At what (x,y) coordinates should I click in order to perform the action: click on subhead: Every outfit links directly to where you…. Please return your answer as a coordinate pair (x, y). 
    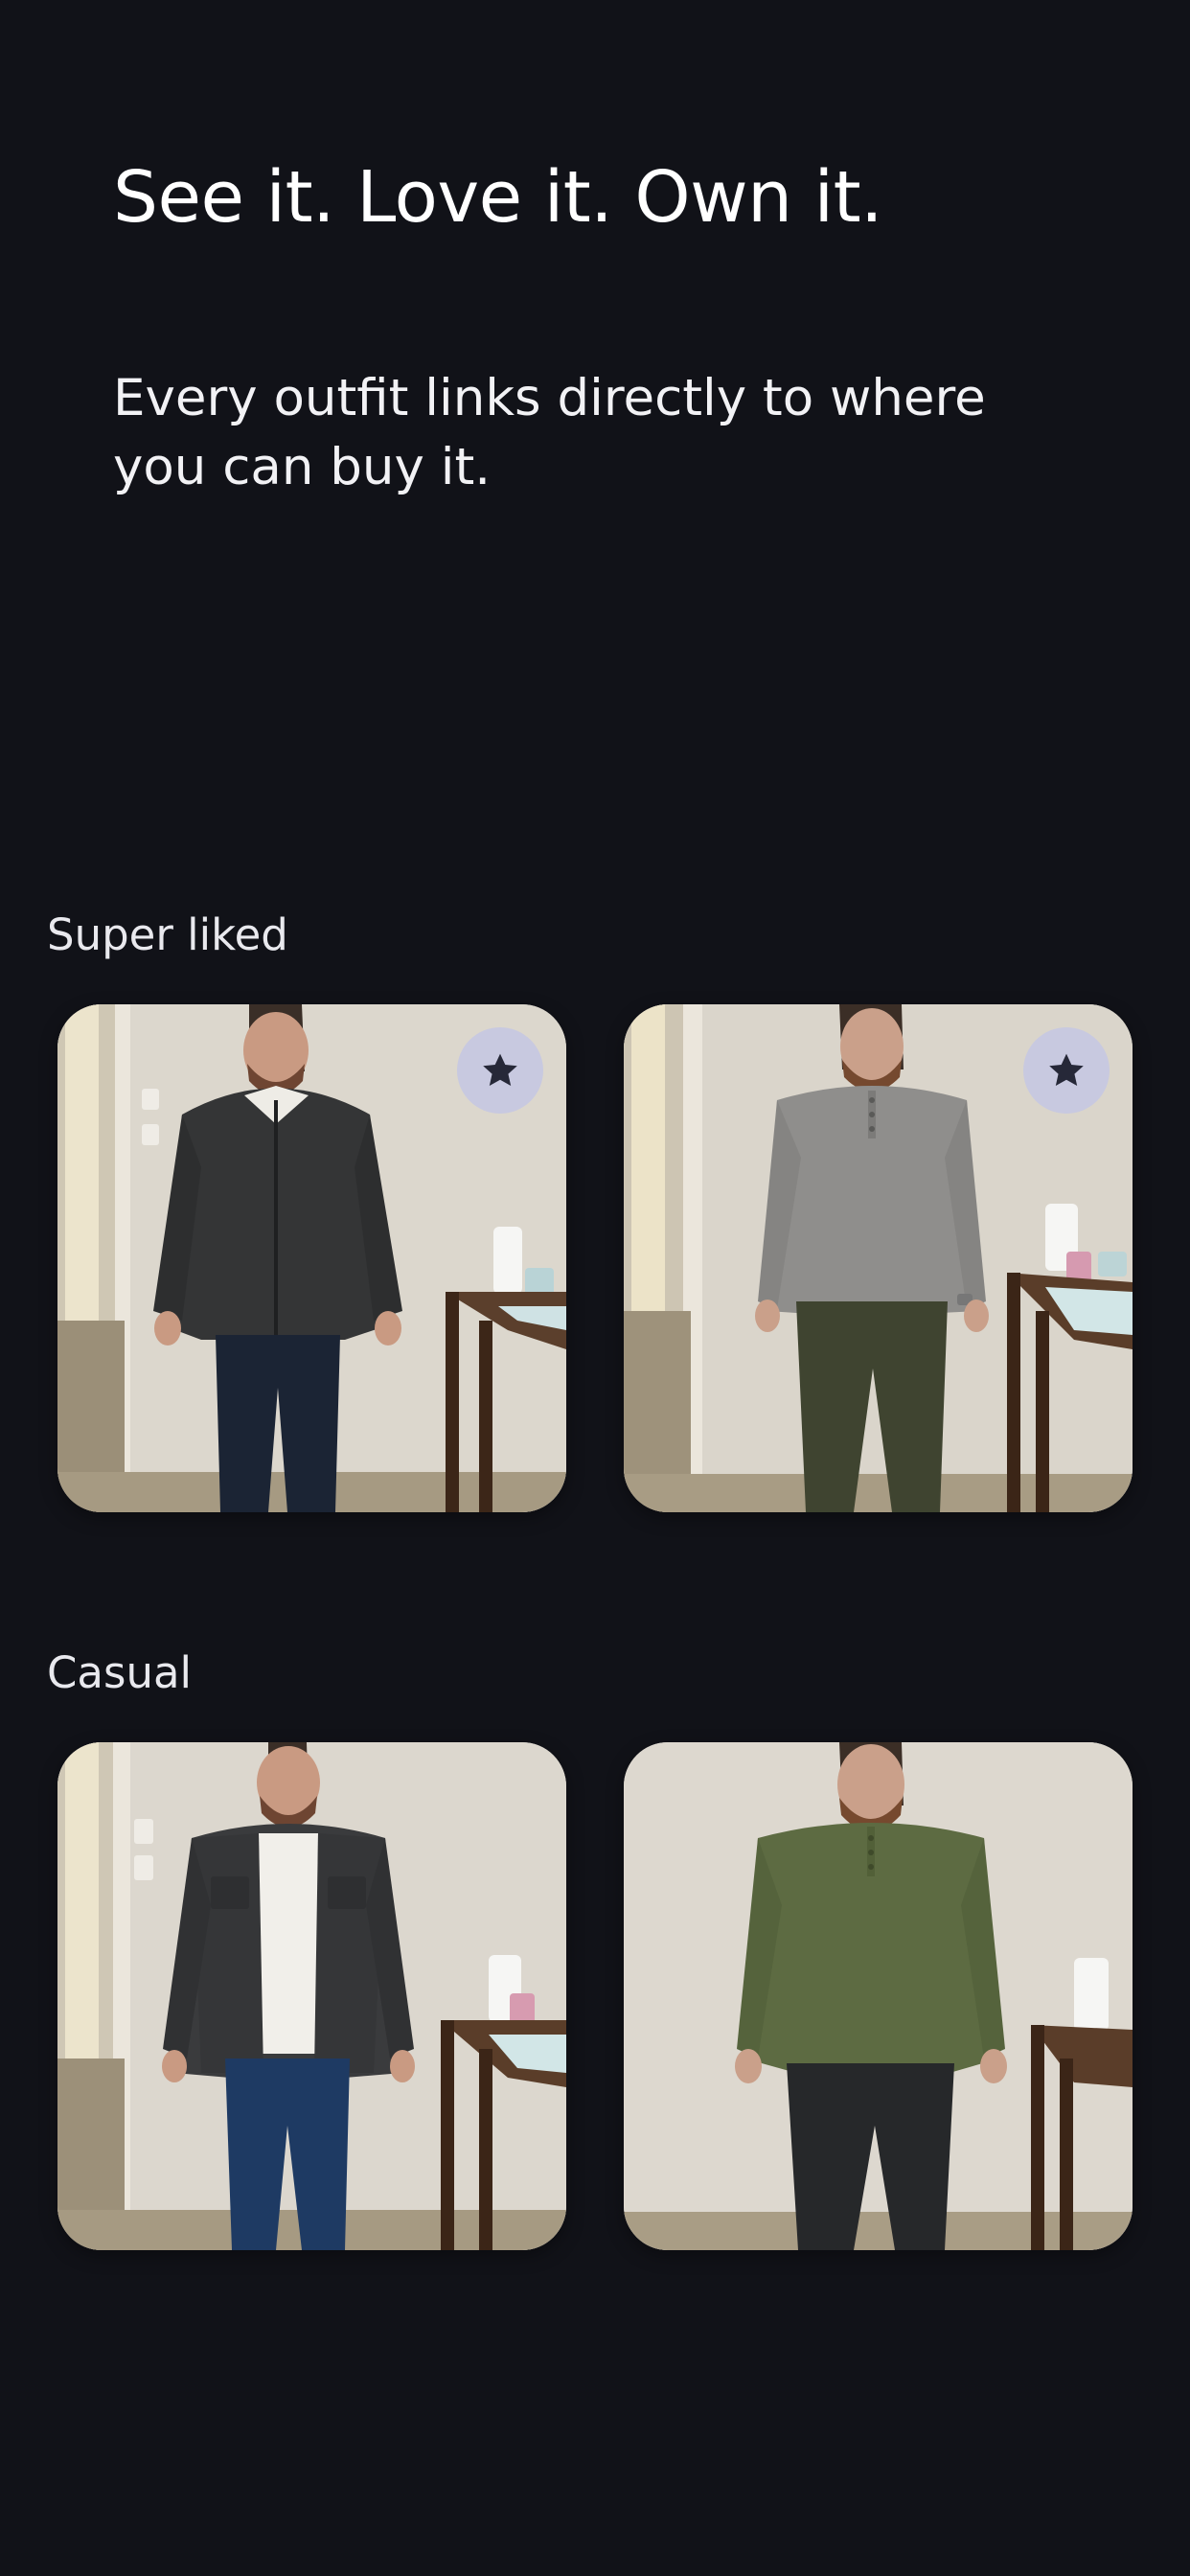
    Looking at the image, I should click on (549, 432).